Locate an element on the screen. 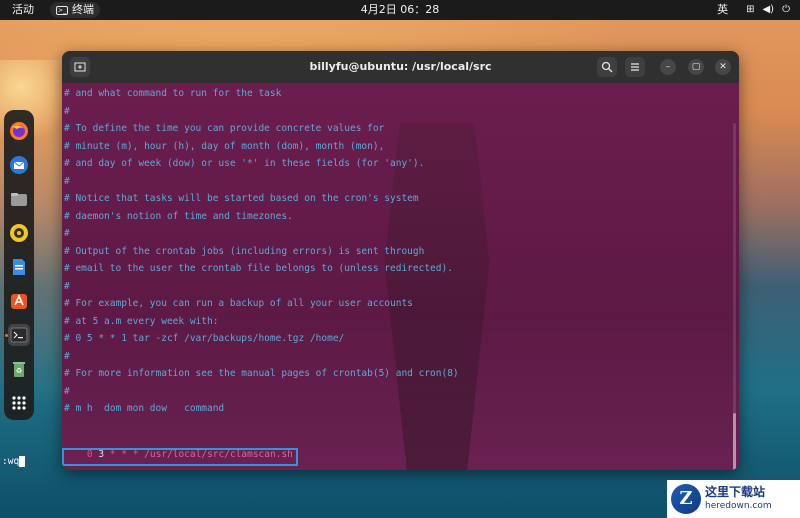  dock: ♻ is located at coordinates (19, 265).